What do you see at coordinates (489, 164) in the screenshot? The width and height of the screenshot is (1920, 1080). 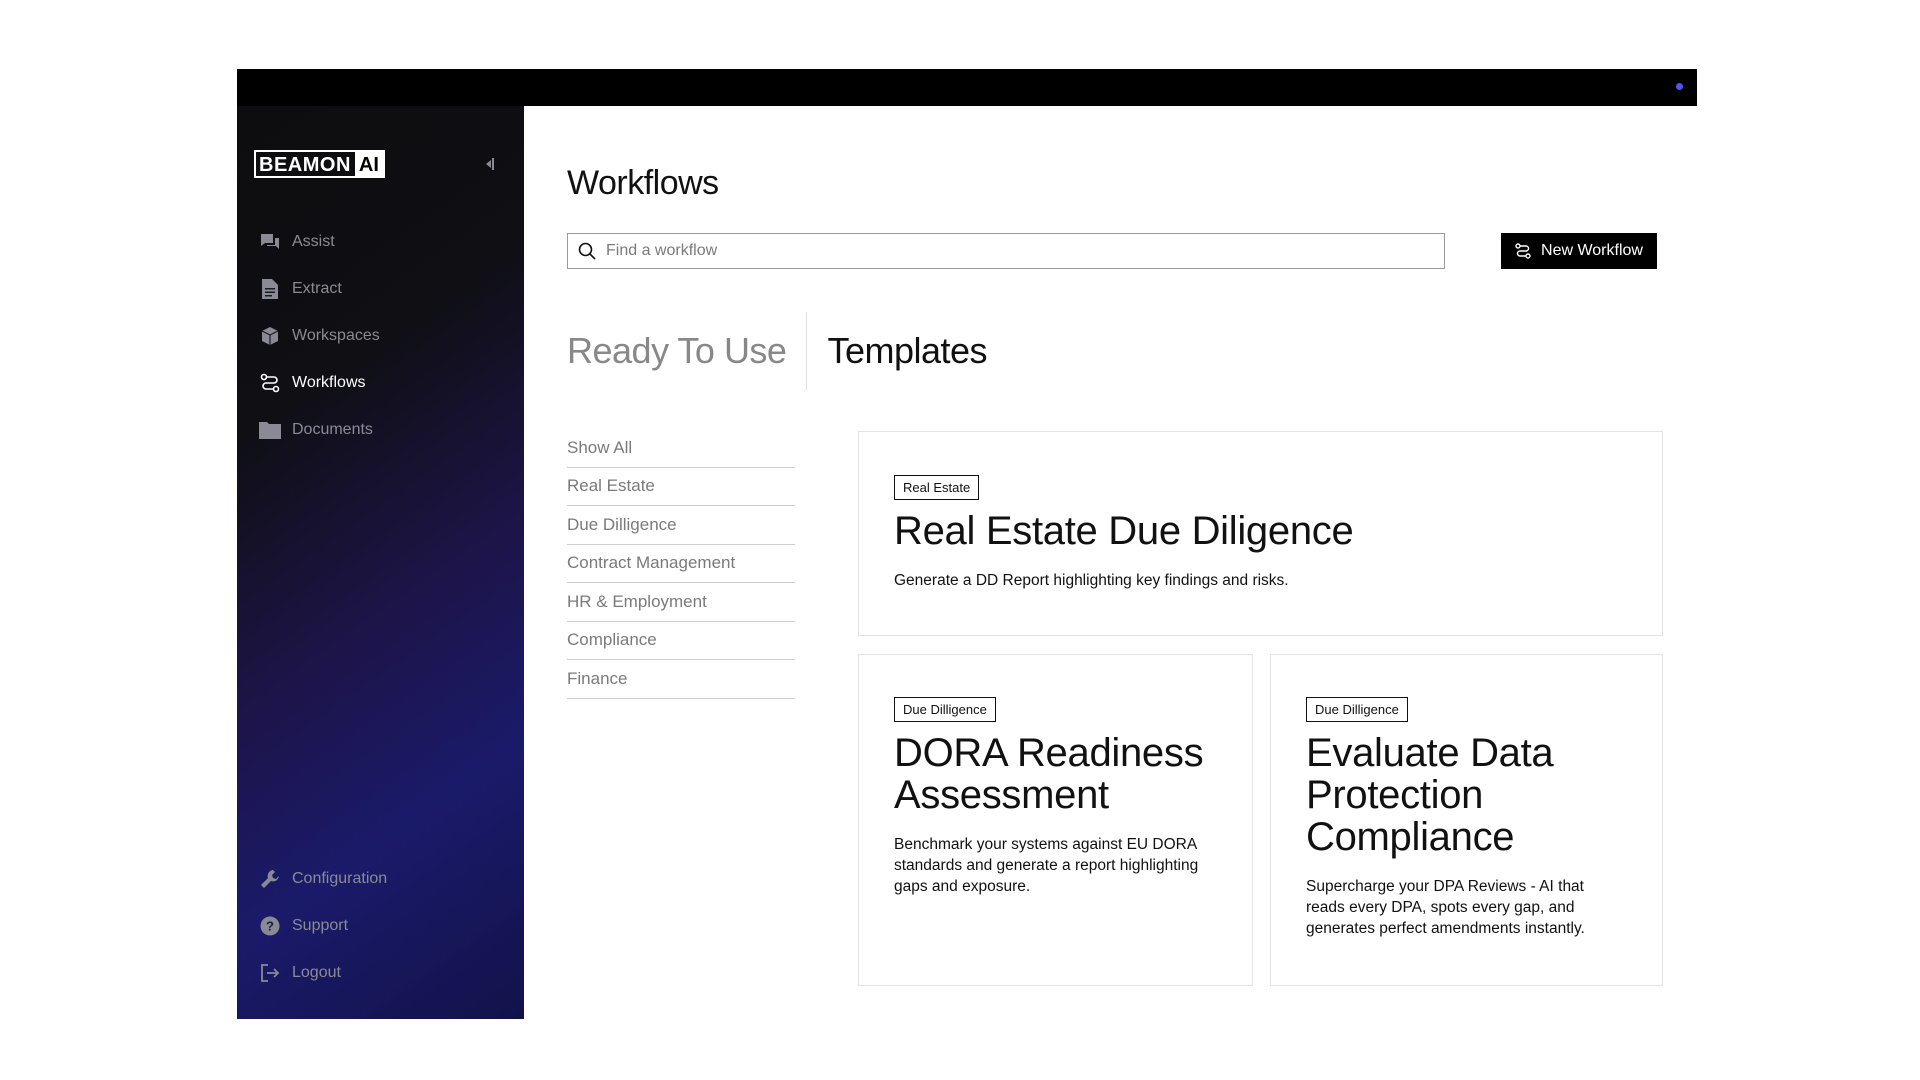 I see `collapse-sidebar-icon` at bounding box center [489, 164].